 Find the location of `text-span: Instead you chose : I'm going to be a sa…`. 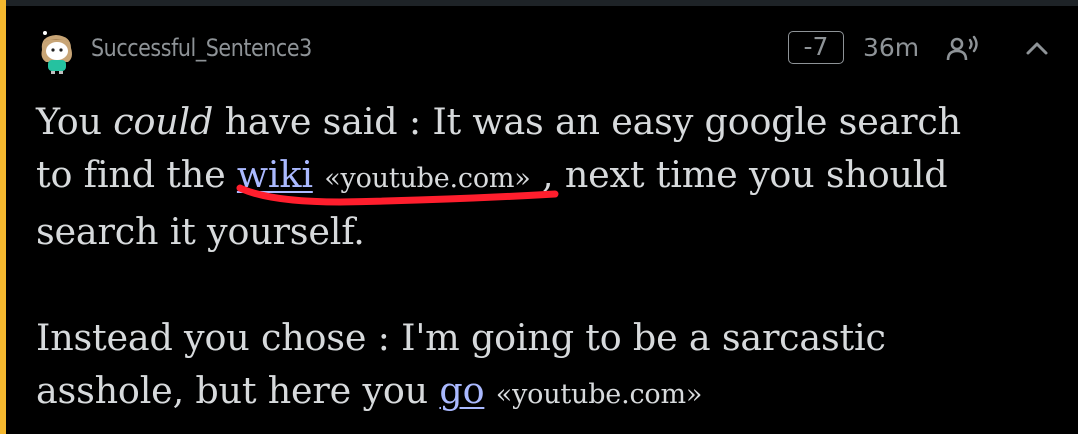

text-span: Instead you chose : I'm going to be a sa… is located at coordinates (461, 337).